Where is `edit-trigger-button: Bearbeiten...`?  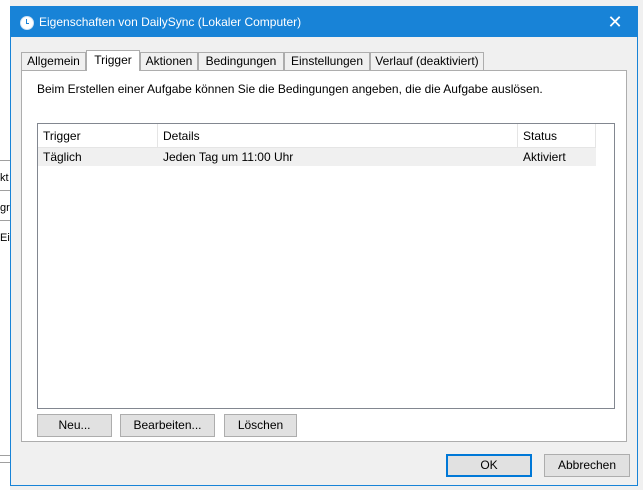 edit-trigger-button: Bearbeiten... is located at coordinates (167, 425).